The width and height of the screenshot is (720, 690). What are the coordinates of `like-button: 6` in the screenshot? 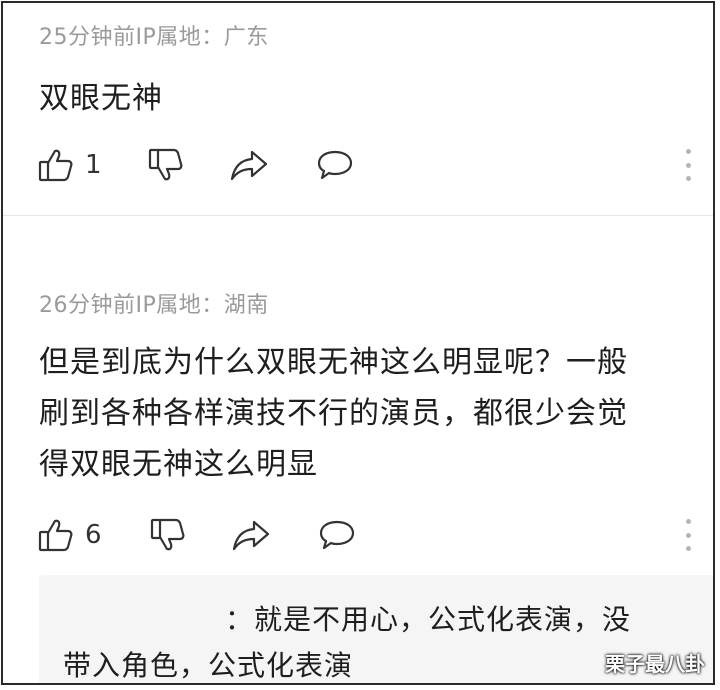 It's located at (69, 535).